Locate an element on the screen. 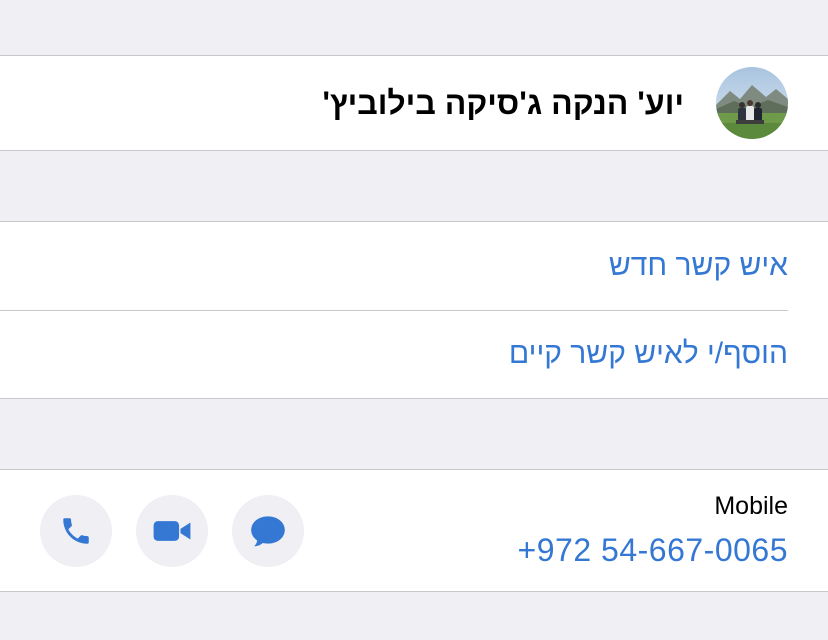  call-button is located at coordinates (76, 531).